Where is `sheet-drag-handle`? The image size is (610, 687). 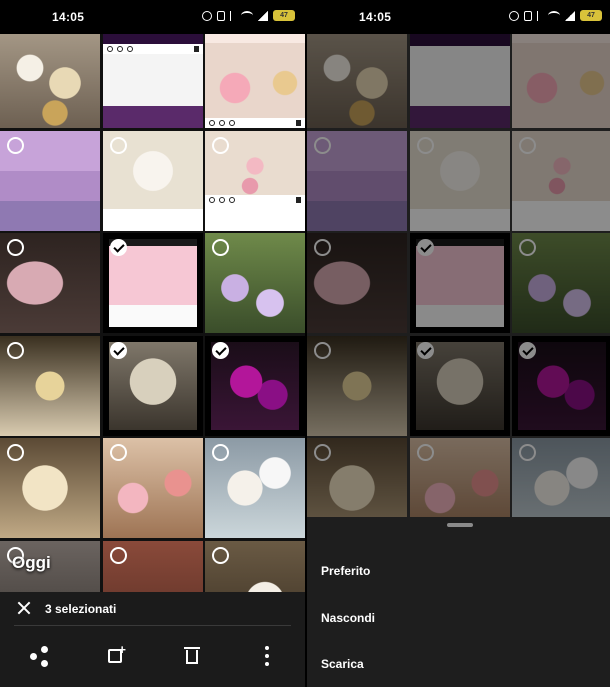
sheet-drag-handle is located at coordinates (460, 525).